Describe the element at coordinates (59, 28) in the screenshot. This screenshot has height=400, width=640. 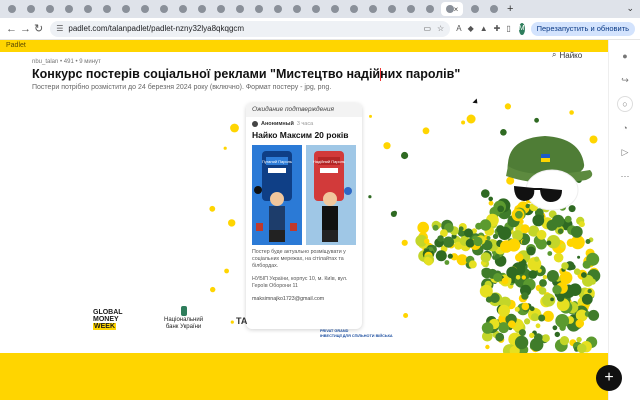
I see `site-info-icon: ☰` at that location.